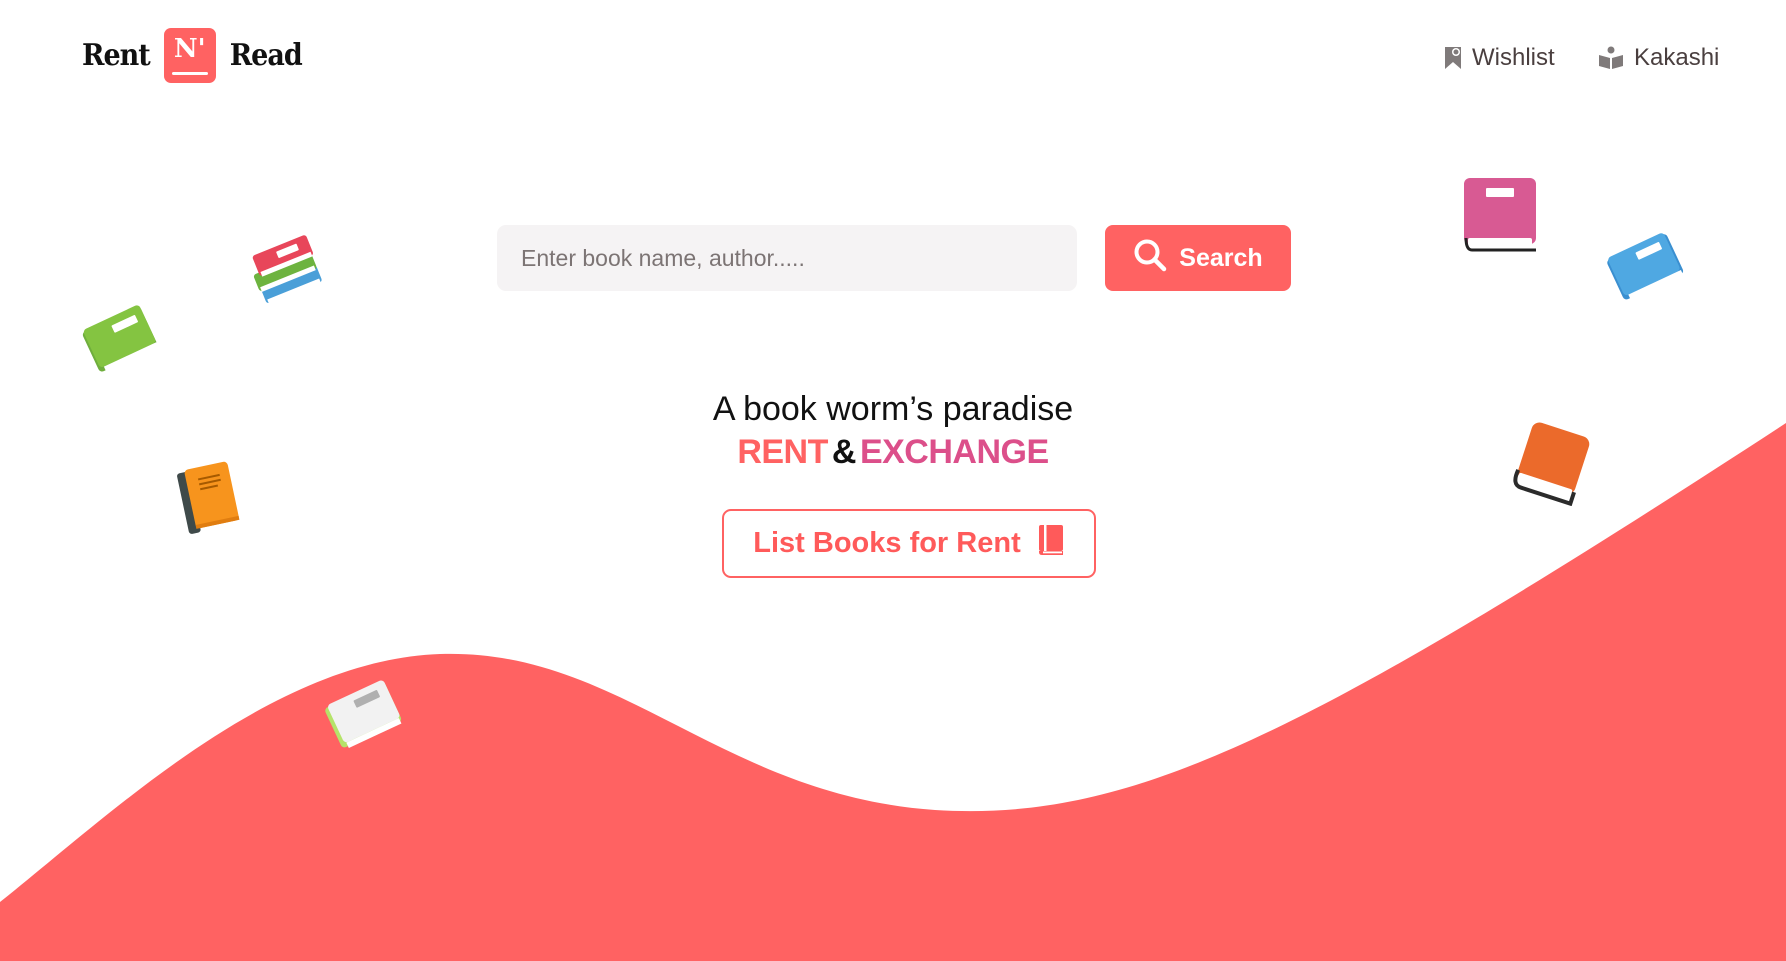 The width and height of the screenshot is (1786, 961). Describe the element at coordinates (1500, 215) in the screenshot. I see `pink-book-icon` at that location.